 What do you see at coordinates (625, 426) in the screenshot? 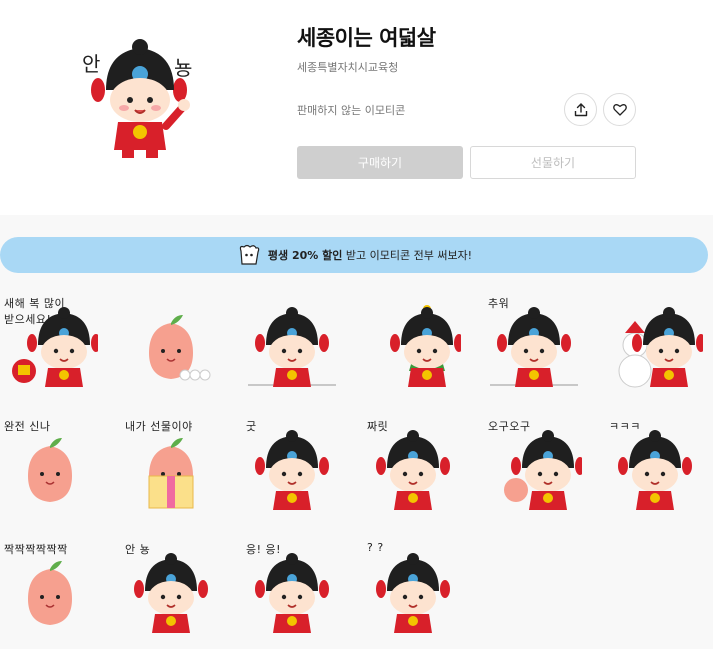
I see `sticker-caption: ㅋㅋㅋ` at bounding box center [625, 426].